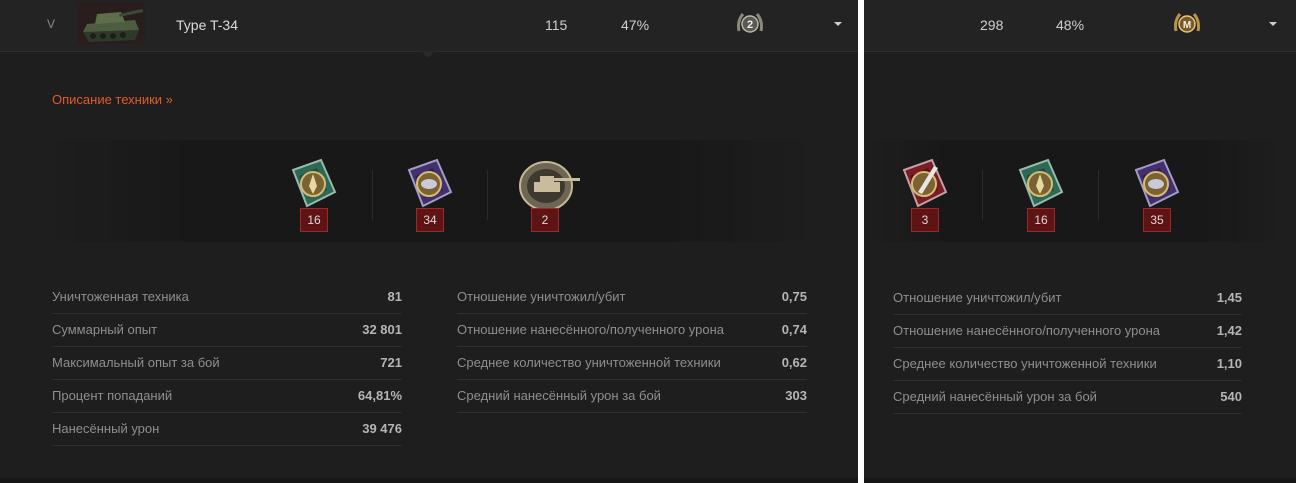 The height and width of the screenshot is (483, 1296). I want to click on stat-value: 81, so click(394, 296).